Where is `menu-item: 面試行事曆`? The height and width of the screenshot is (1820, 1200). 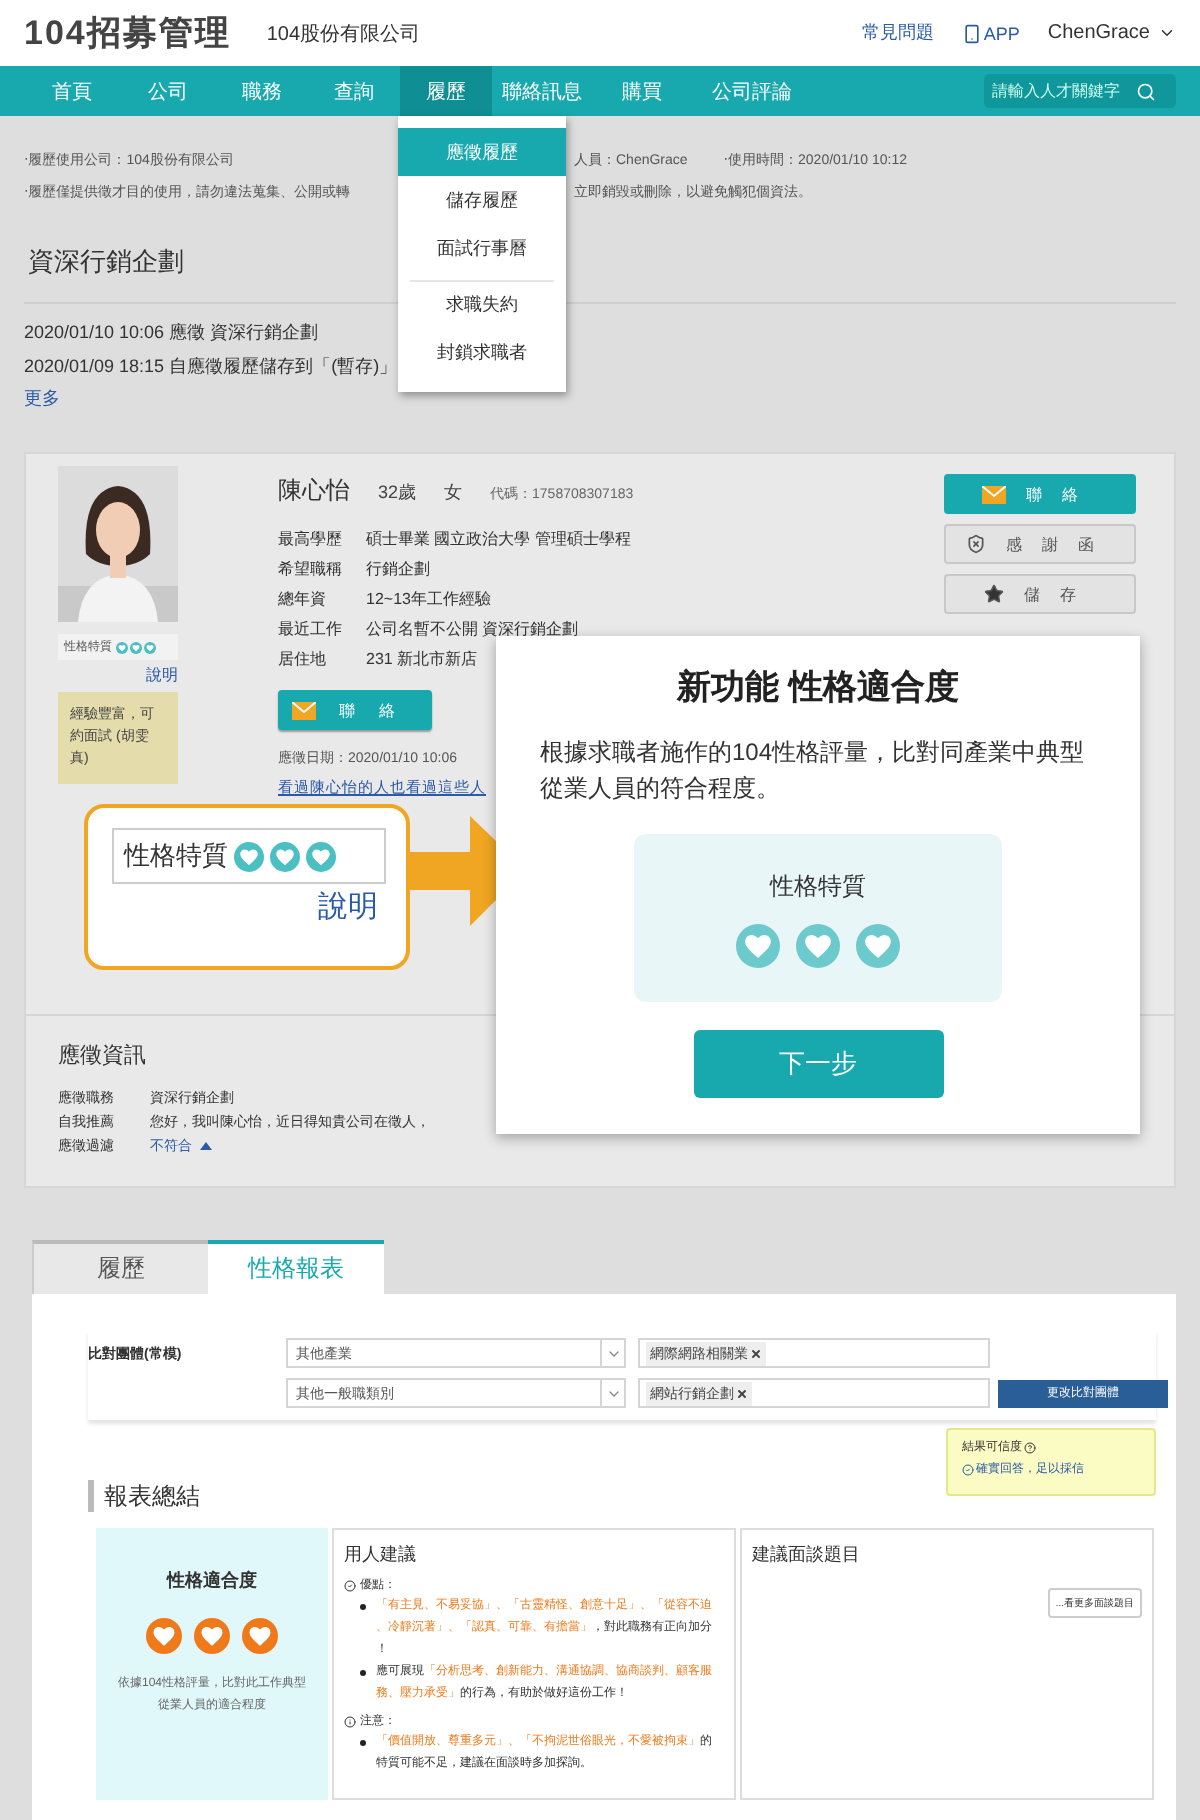 menu-item: 面試行事曆 is located at coordinates (482, 248).